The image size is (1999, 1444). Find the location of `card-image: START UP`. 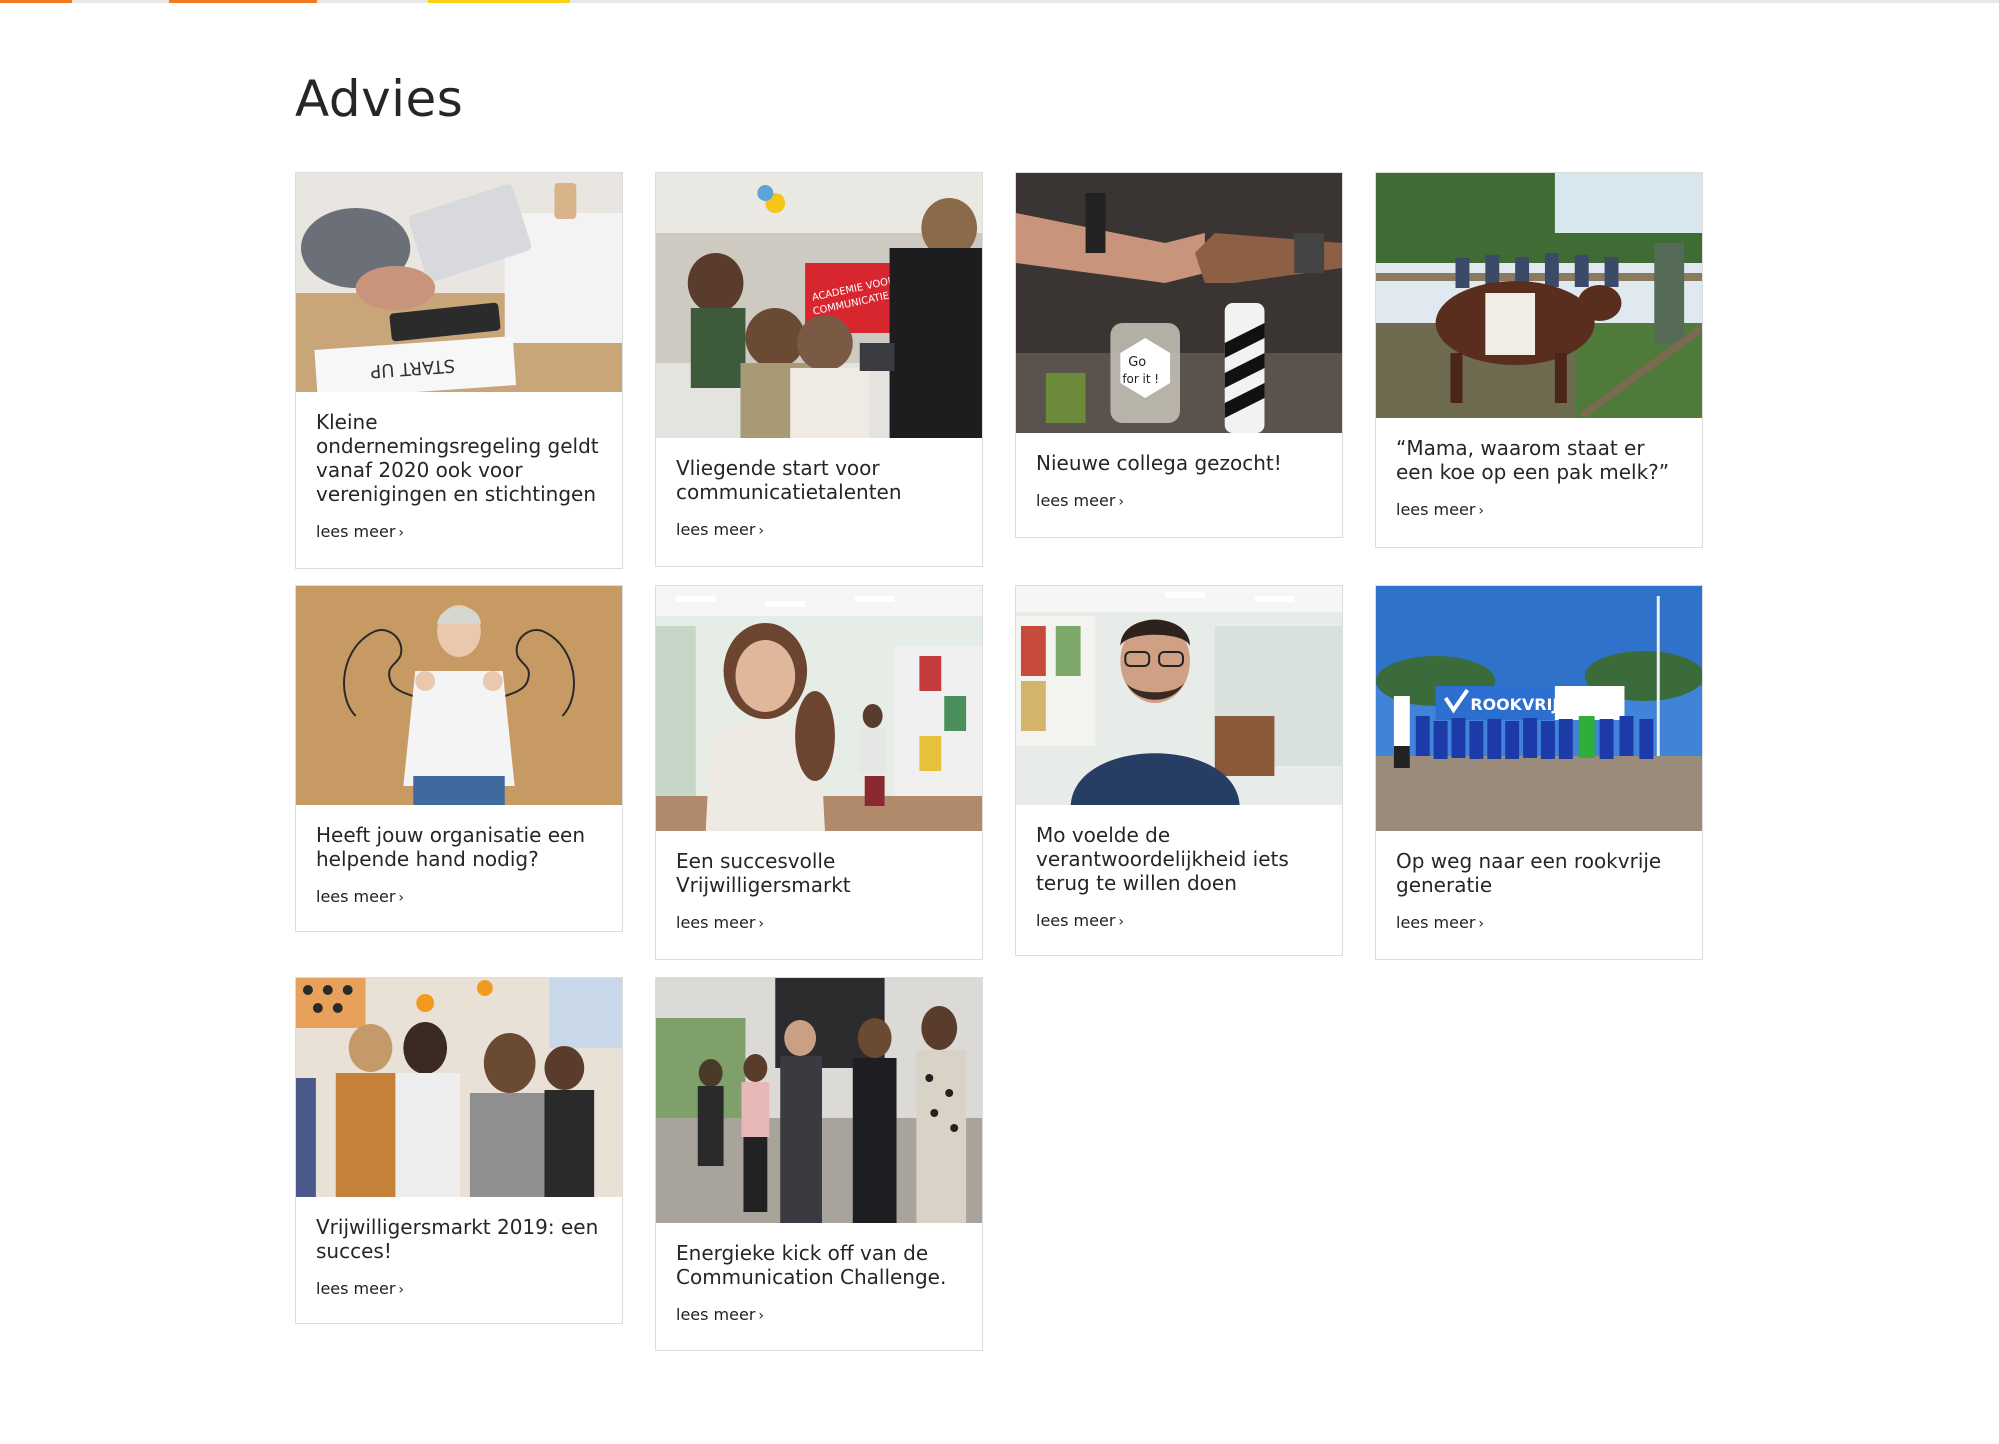

card-image: START UP is located at coordinates (459, 282).